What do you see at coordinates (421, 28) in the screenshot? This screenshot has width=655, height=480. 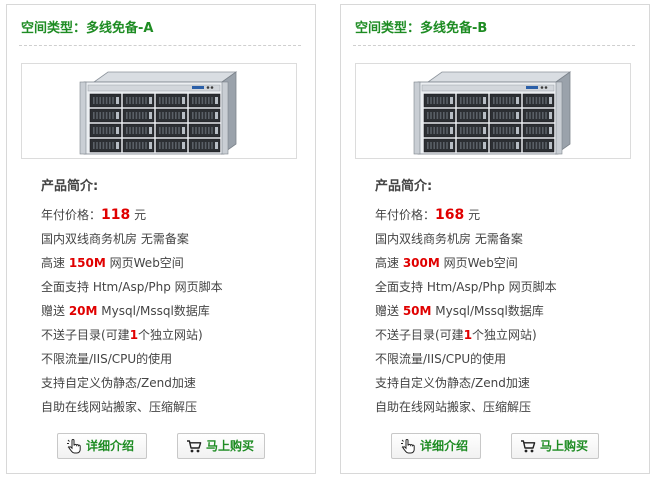 I see `product-title: 空间类型：多线免备-B` at bounding box center [421, 28].